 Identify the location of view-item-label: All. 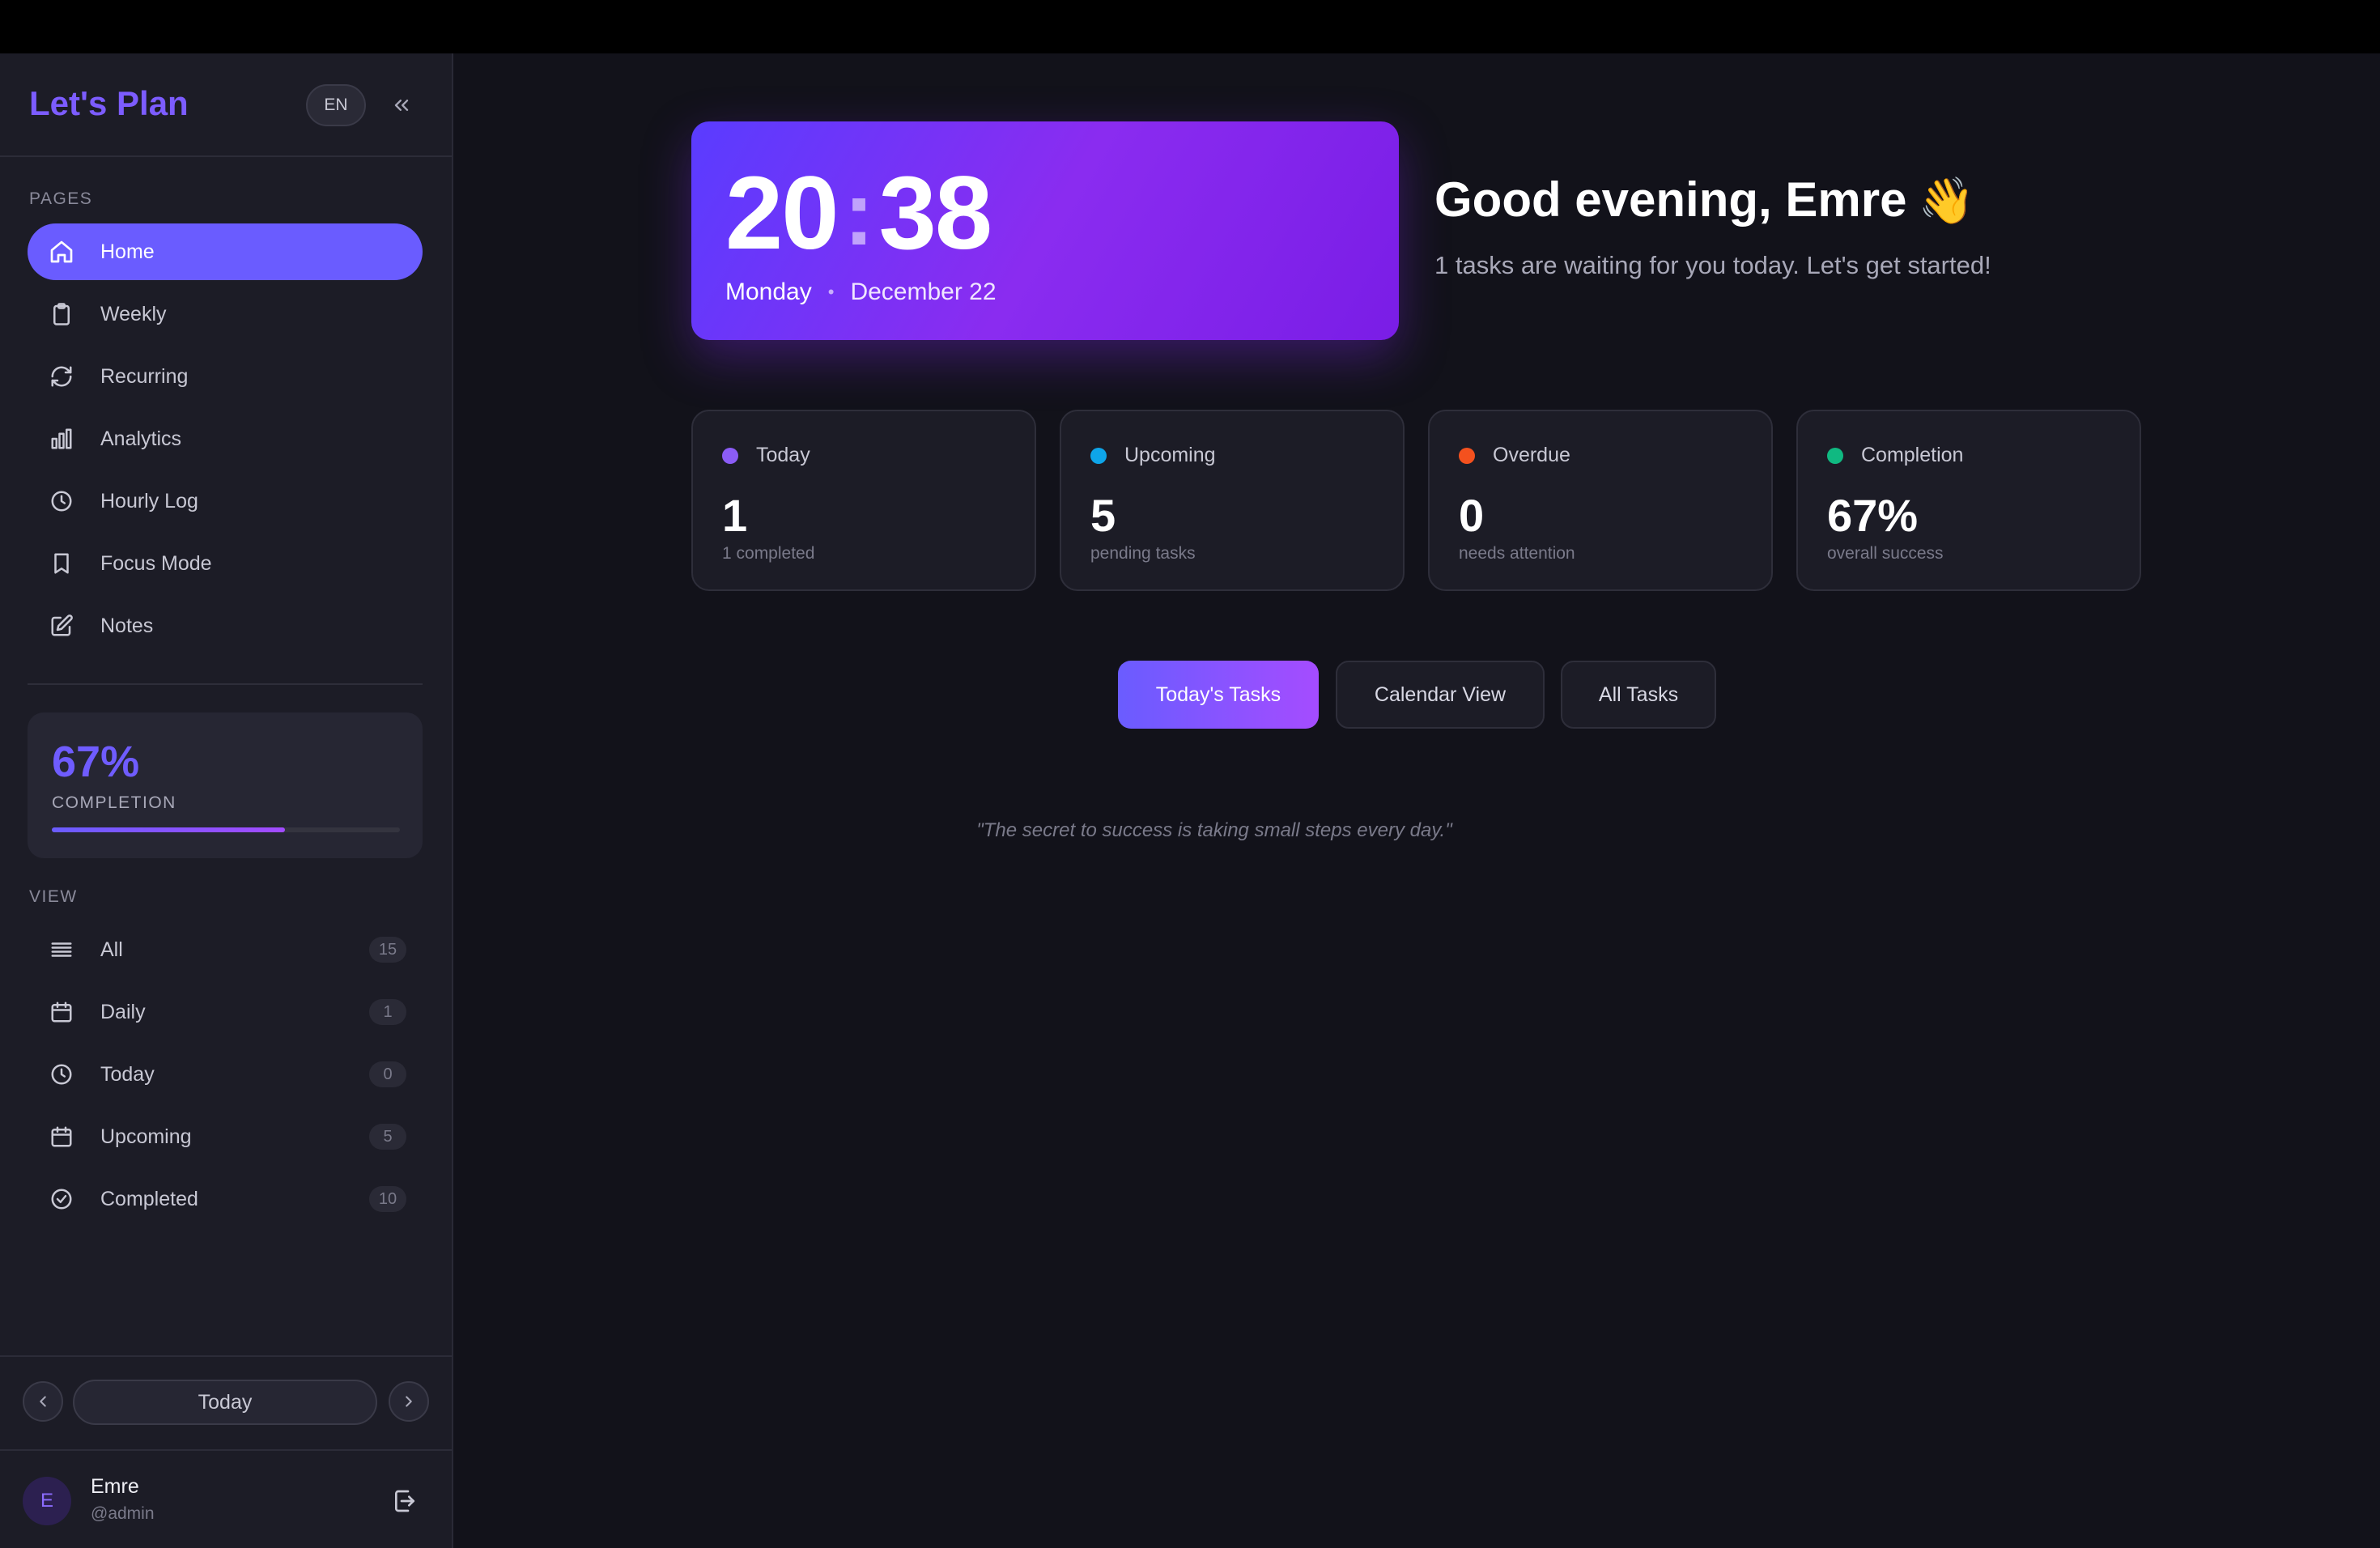
(112, 950).